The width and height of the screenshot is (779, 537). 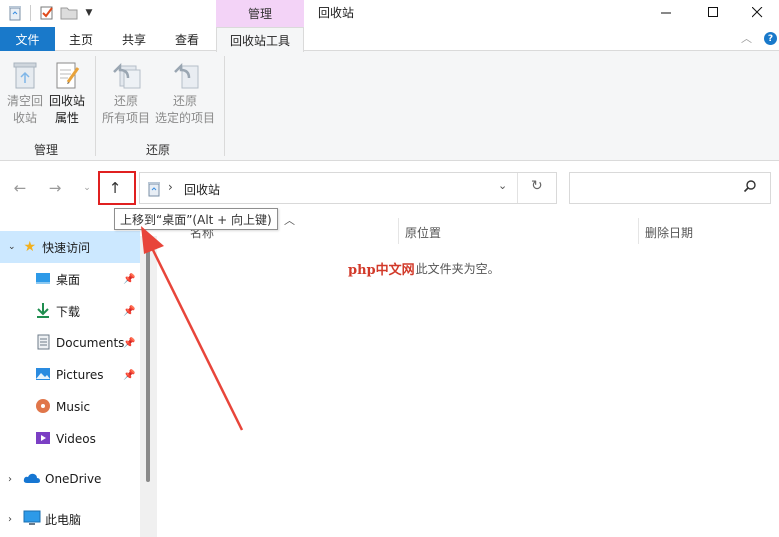 What do you see at coordinates (669, 232) in the screenshot?
I see `column-header-date-deleted: 删除日期` at bounding box center [669, 232].